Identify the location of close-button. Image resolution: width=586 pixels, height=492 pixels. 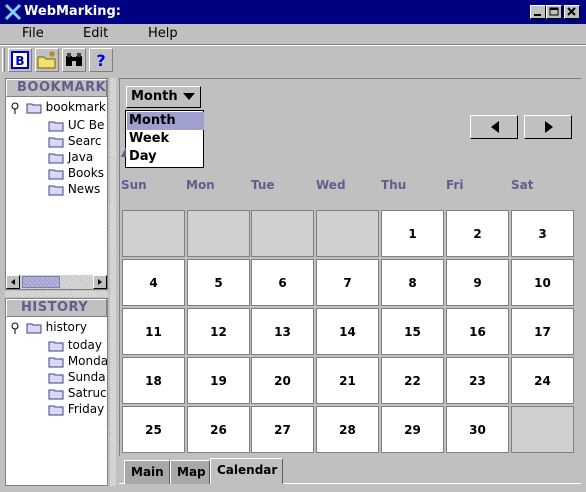
(572, 12).